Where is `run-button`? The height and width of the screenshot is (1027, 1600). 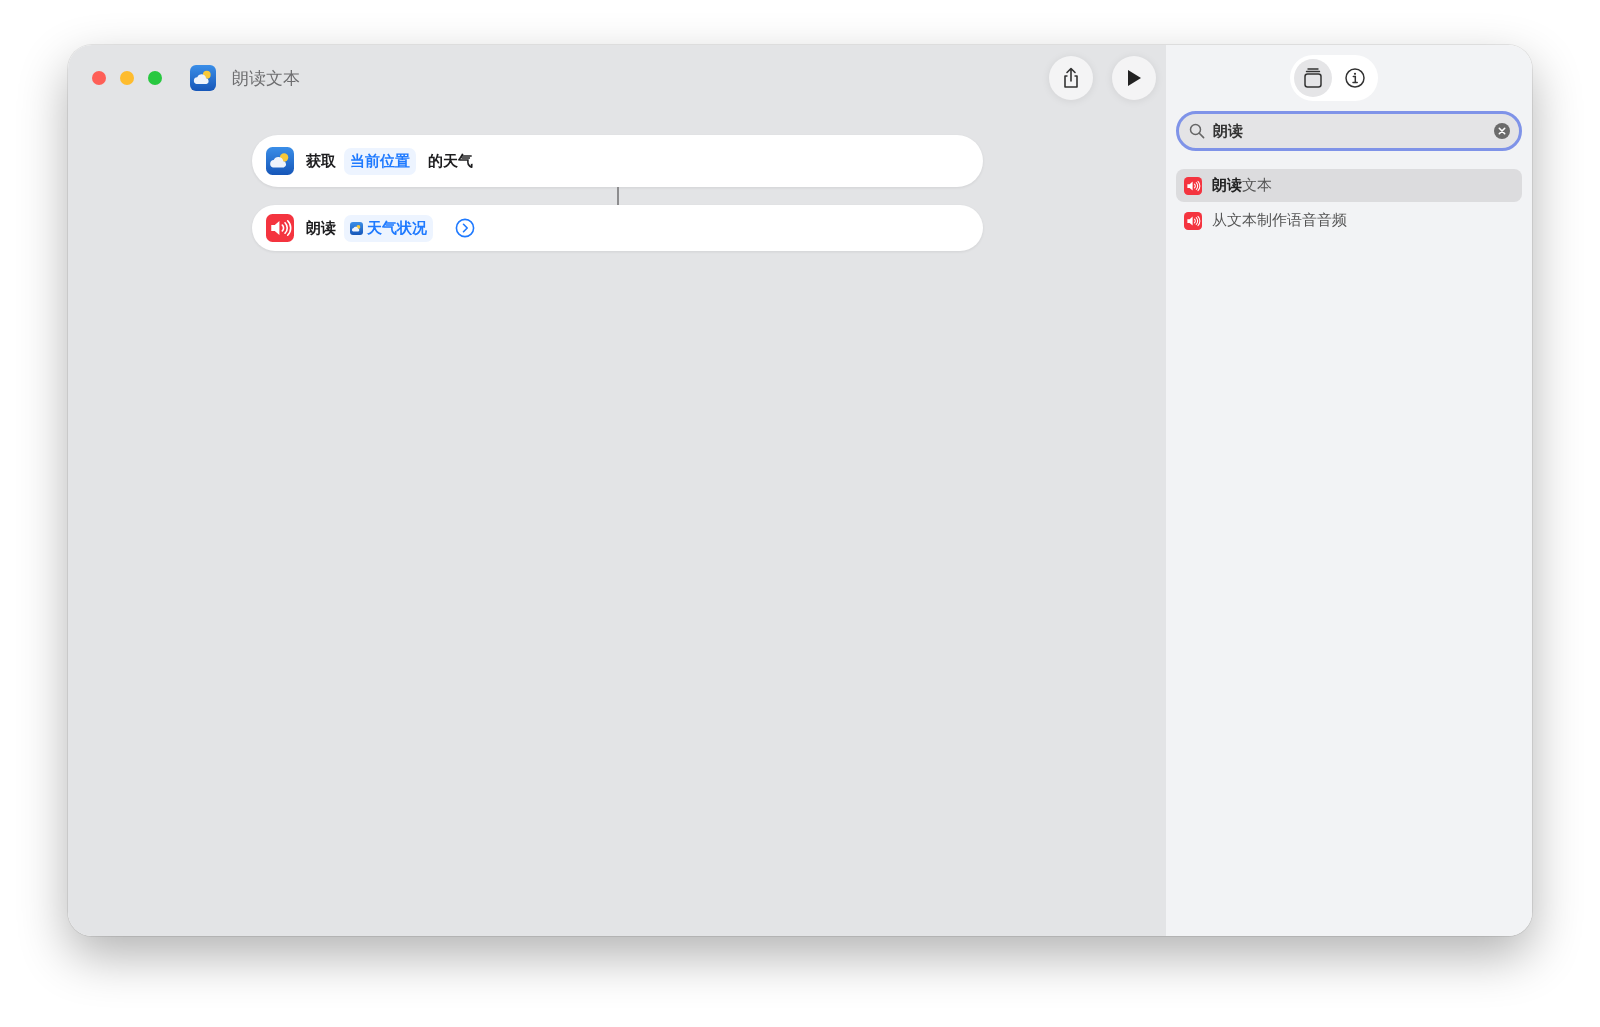 run-button is located at coordinates (1134, 78).